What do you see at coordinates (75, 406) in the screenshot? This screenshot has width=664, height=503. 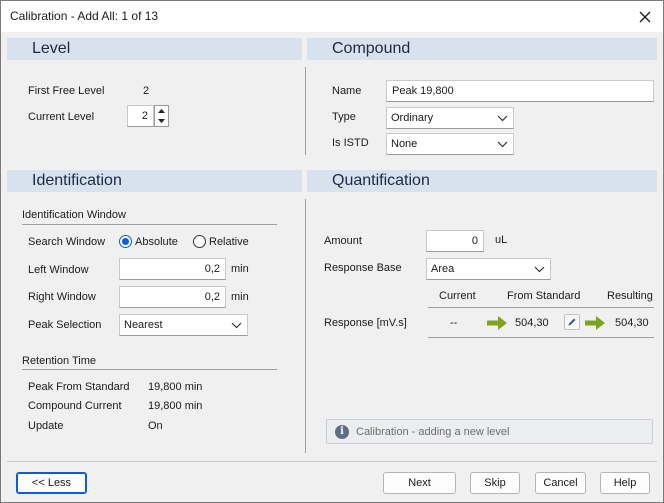 I see `compound-current-label: Compound Current` at bounding box center [75, 406].